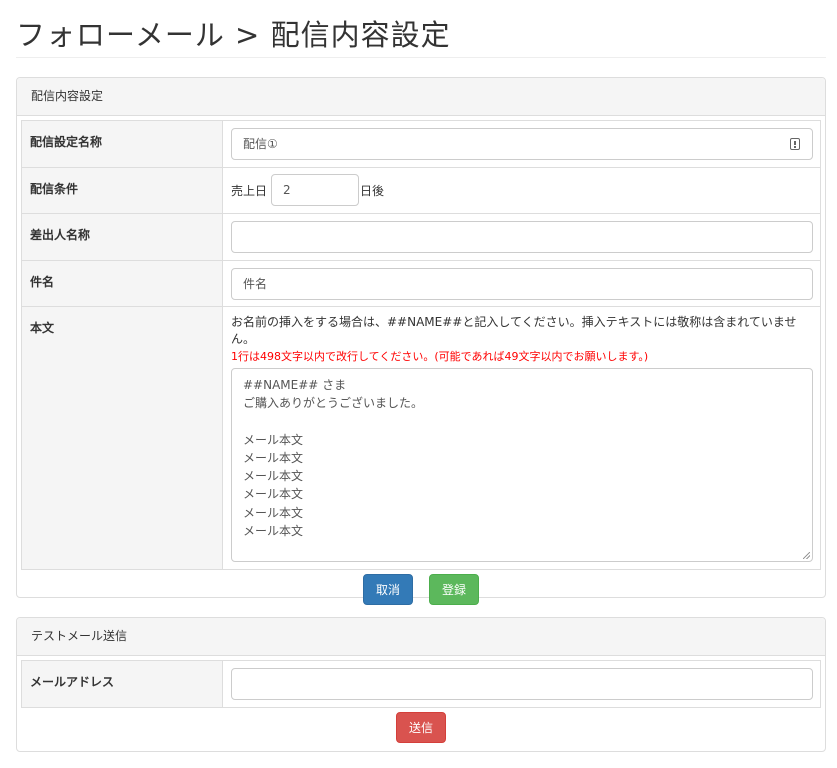  I want to click on condition-label: 配信条件, so click(122, 190).